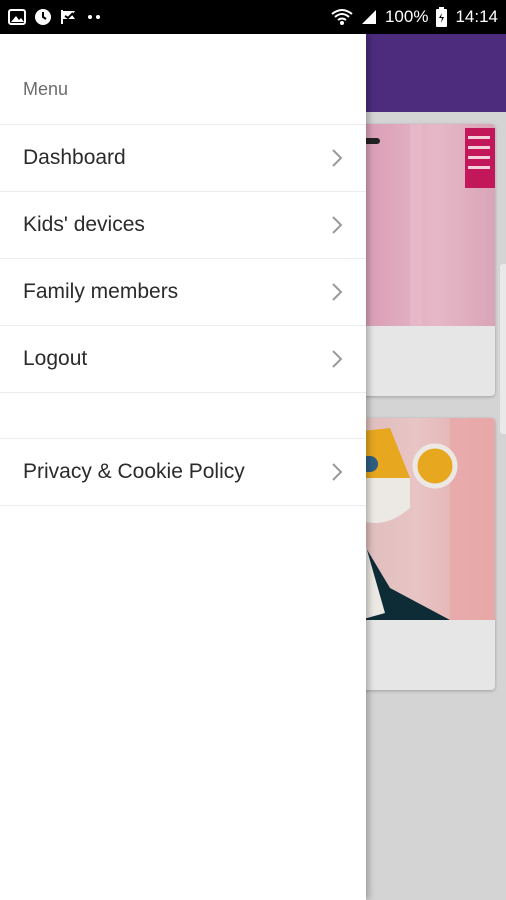 The image size is (506, 900). What do you see at coordinates (183, 358) in the screenshot?
I see `menu-item-logout: Logout` at bounding box center [183, 358].